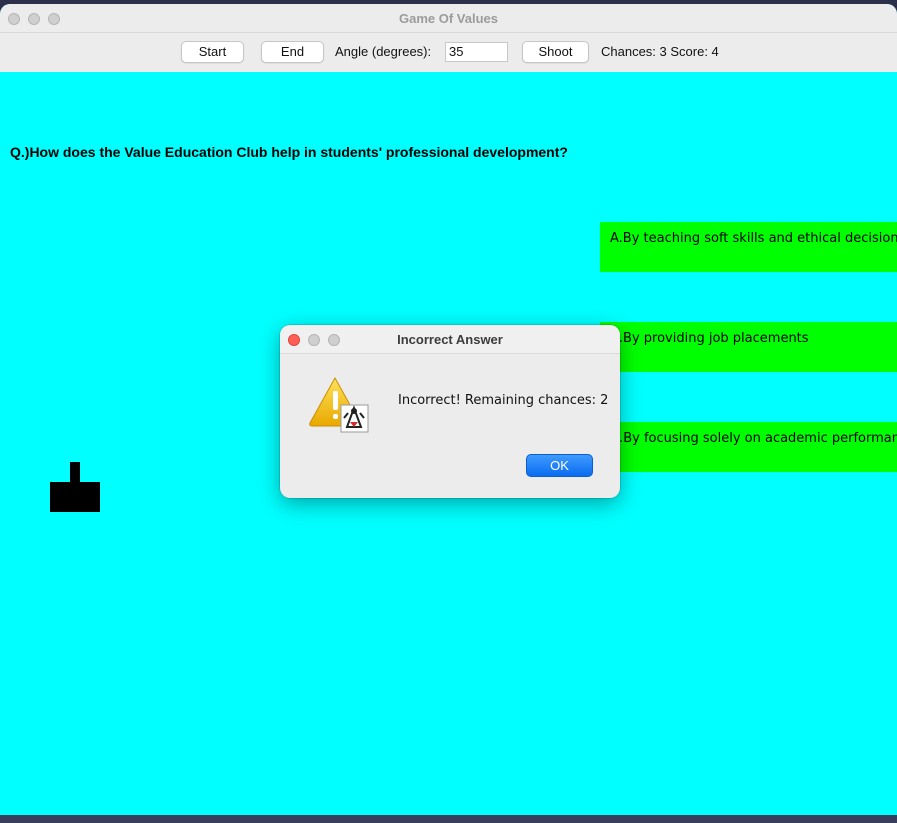  I want to click on desktop-background, so click(448, 819).